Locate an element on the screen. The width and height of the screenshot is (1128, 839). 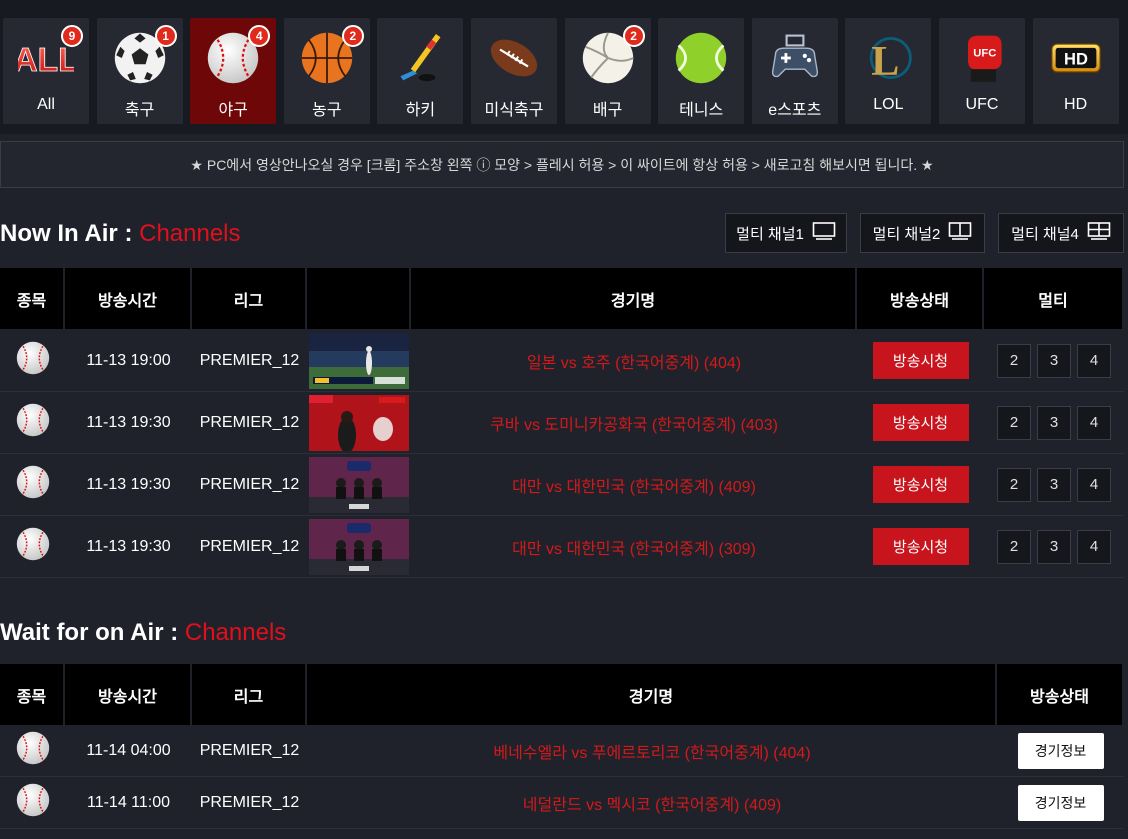
wait-table-header: 종목 방송시간 리그 경기명 방송상태 is located at coordinates (562, 694).